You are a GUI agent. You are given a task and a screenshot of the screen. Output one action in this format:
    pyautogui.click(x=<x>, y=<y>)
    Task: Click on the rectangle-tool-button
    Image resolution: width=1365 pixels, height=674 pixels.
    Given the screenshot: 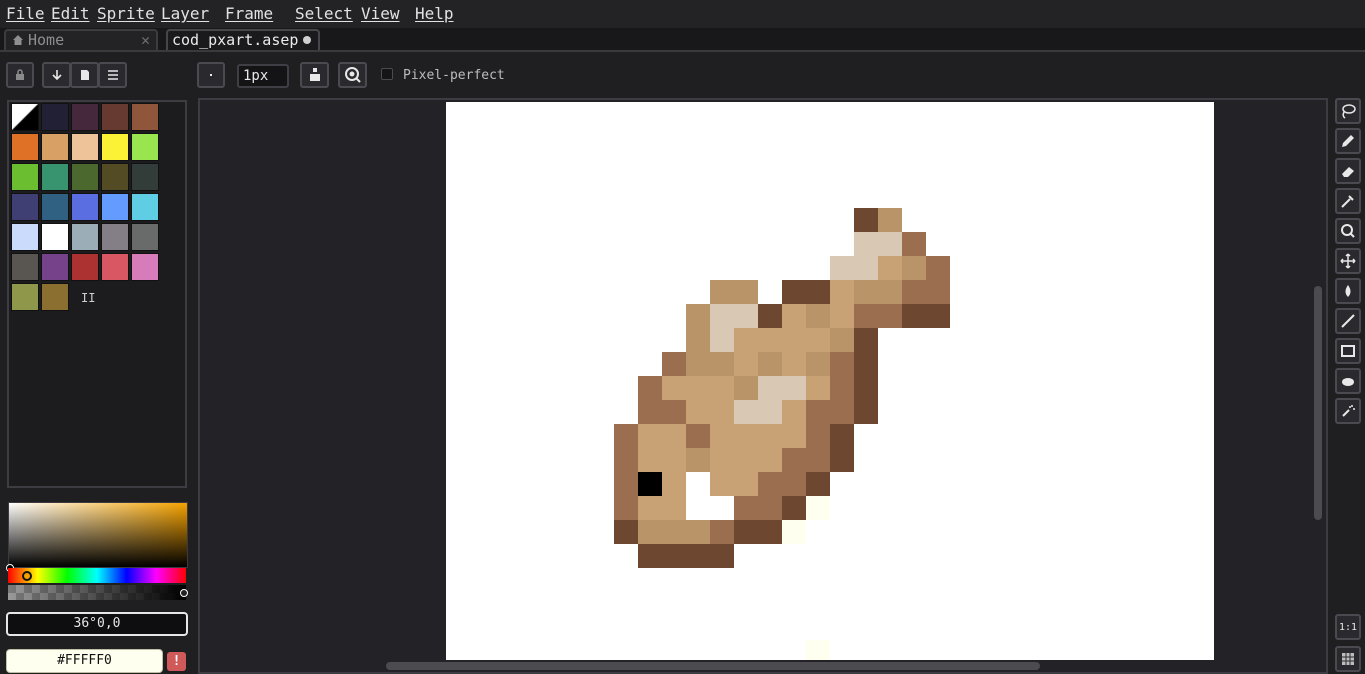 What is the action you would take?
    pyautogui.click(x=1348, y=351)
    